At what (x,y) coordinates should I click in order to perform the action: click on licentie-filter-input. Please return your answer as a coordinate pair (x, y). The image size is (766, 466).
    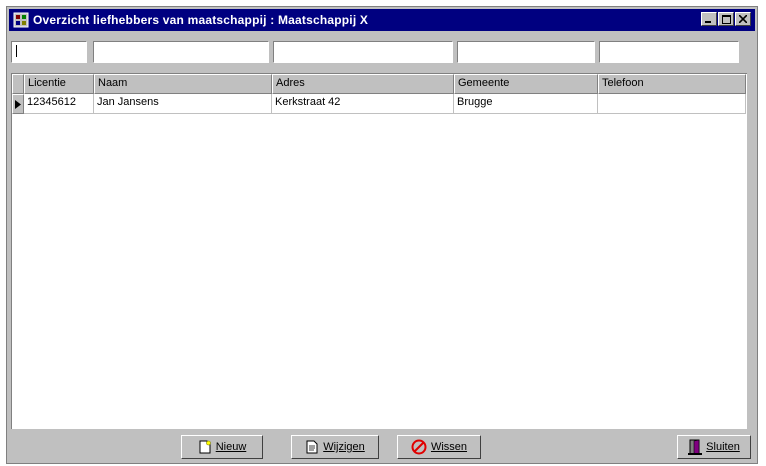
    Looking at the image, I should click on (49, 52).